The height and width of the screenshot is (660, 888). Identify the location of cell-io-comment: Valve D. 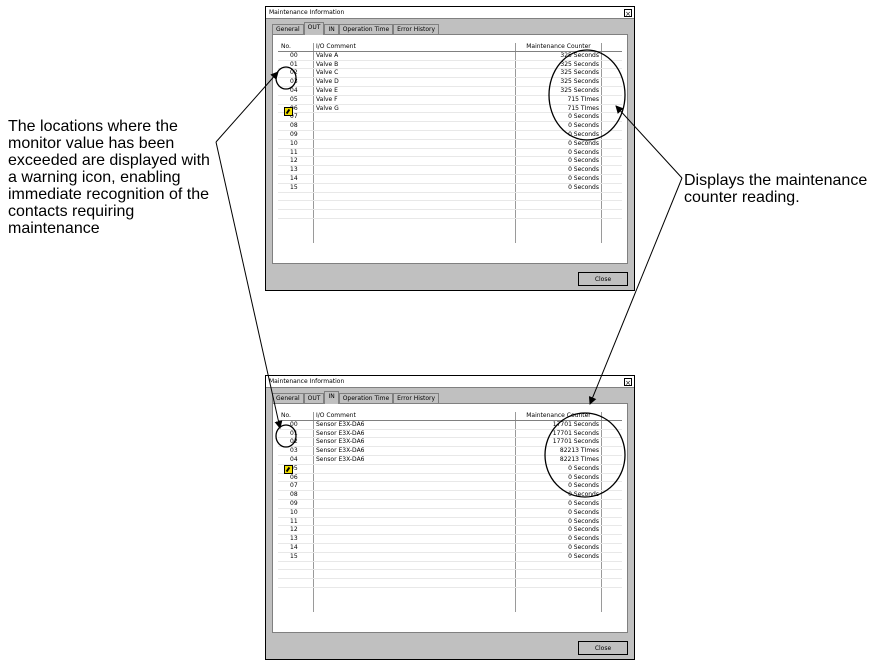
(327, 82).